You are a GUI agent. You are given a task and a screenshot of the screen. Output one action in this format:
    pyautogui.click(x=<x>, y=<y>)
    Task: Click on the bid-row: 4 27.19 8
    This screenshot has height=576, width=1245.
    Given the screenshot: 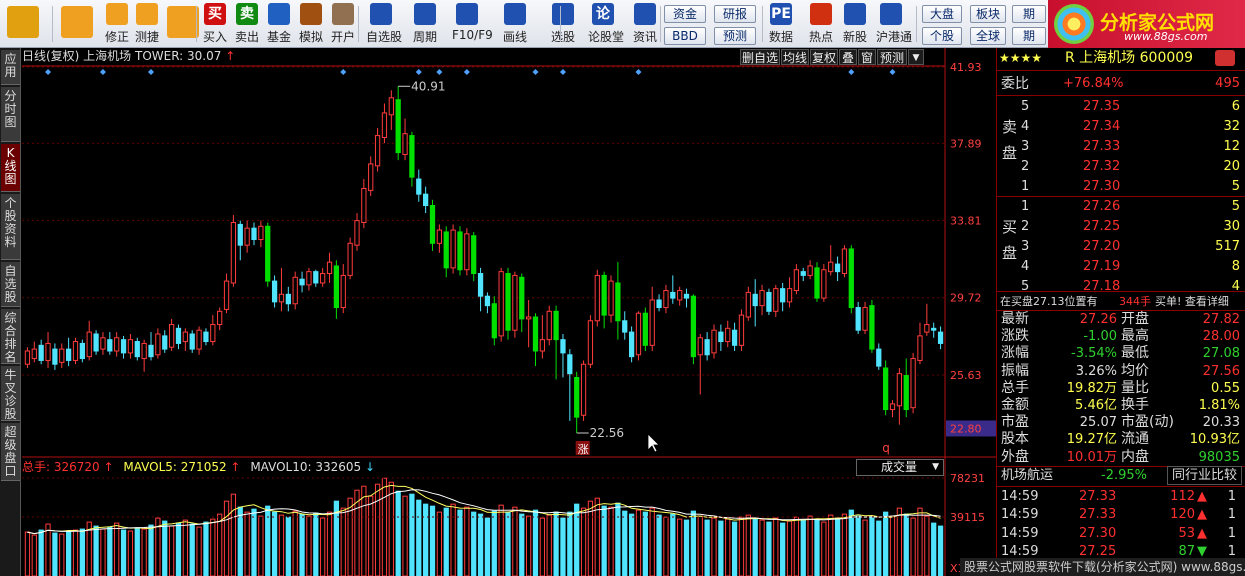 What is the action you would take?
    pyautogui.click(x=1121, y=267)
    